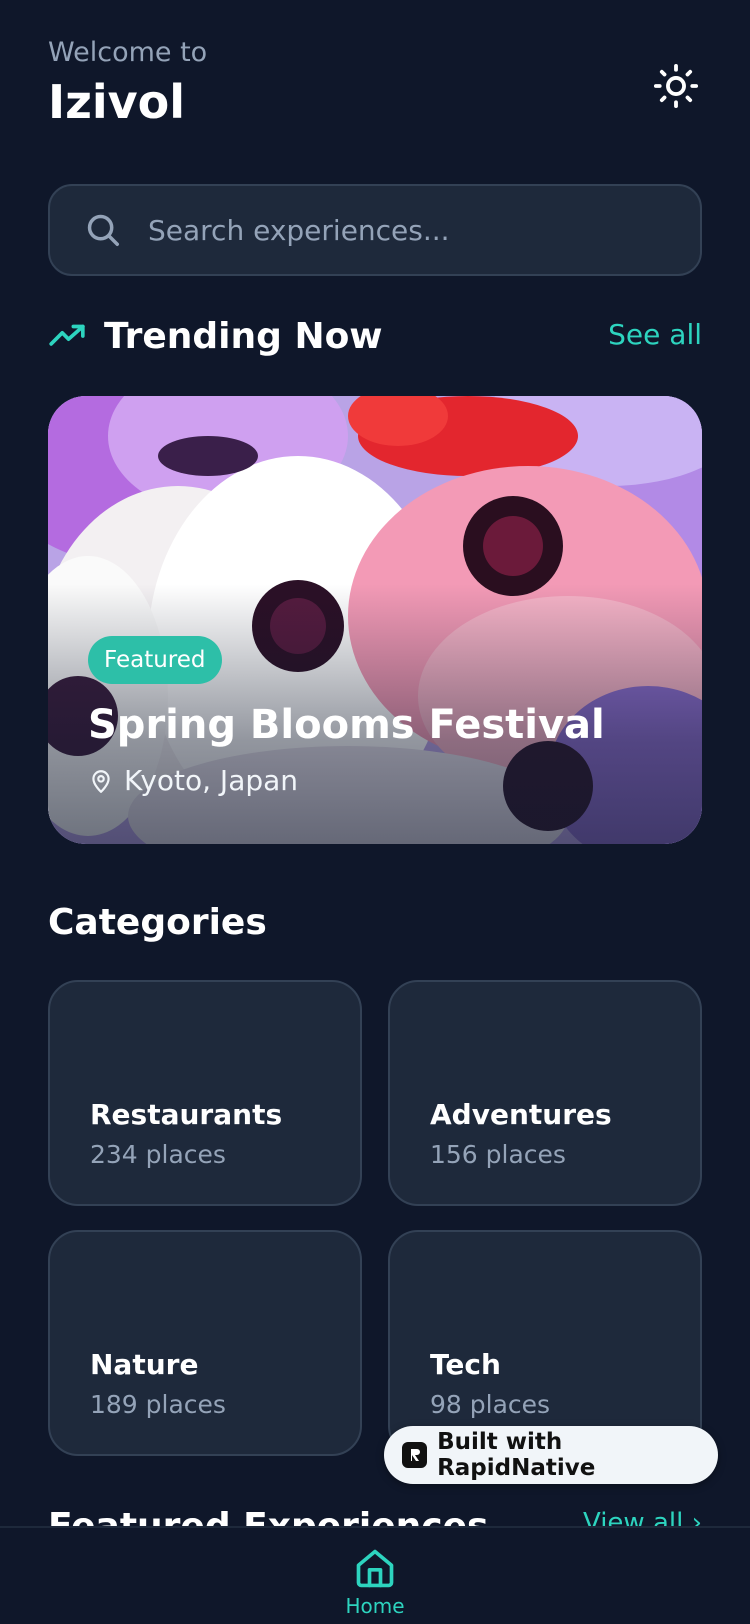  What do you see at coordinates (158, 1404) in the screenshot?
I see `category-count: 189 places` at bounding box center [158, 1404].